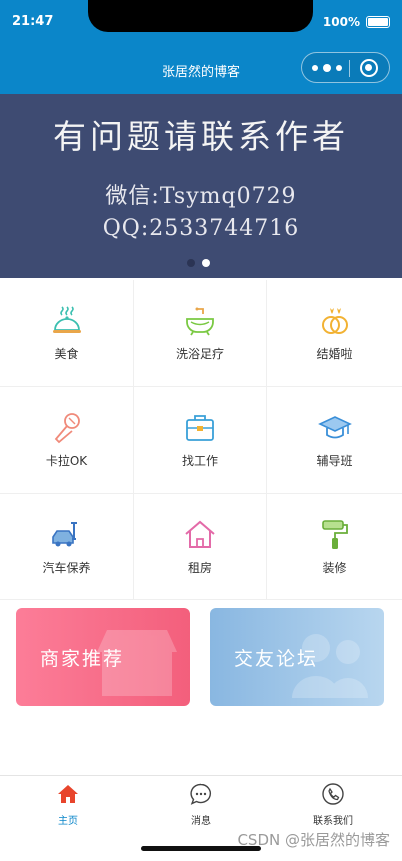 This screenshot has height=861, width=402. I want to click on paint-roller-icon, so click(334, 534).